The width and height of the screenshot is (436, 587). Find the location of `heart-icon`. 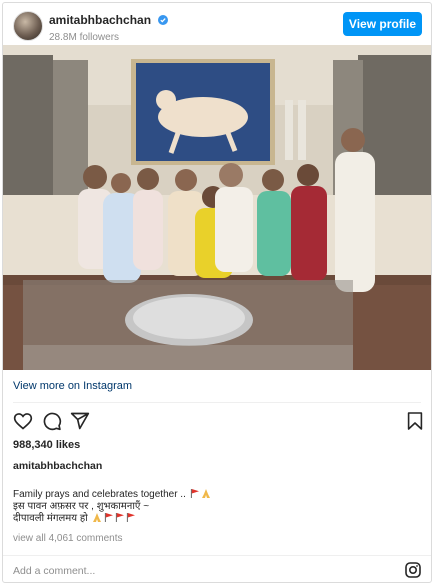

heart-icon is located at coordinates (23, 421).